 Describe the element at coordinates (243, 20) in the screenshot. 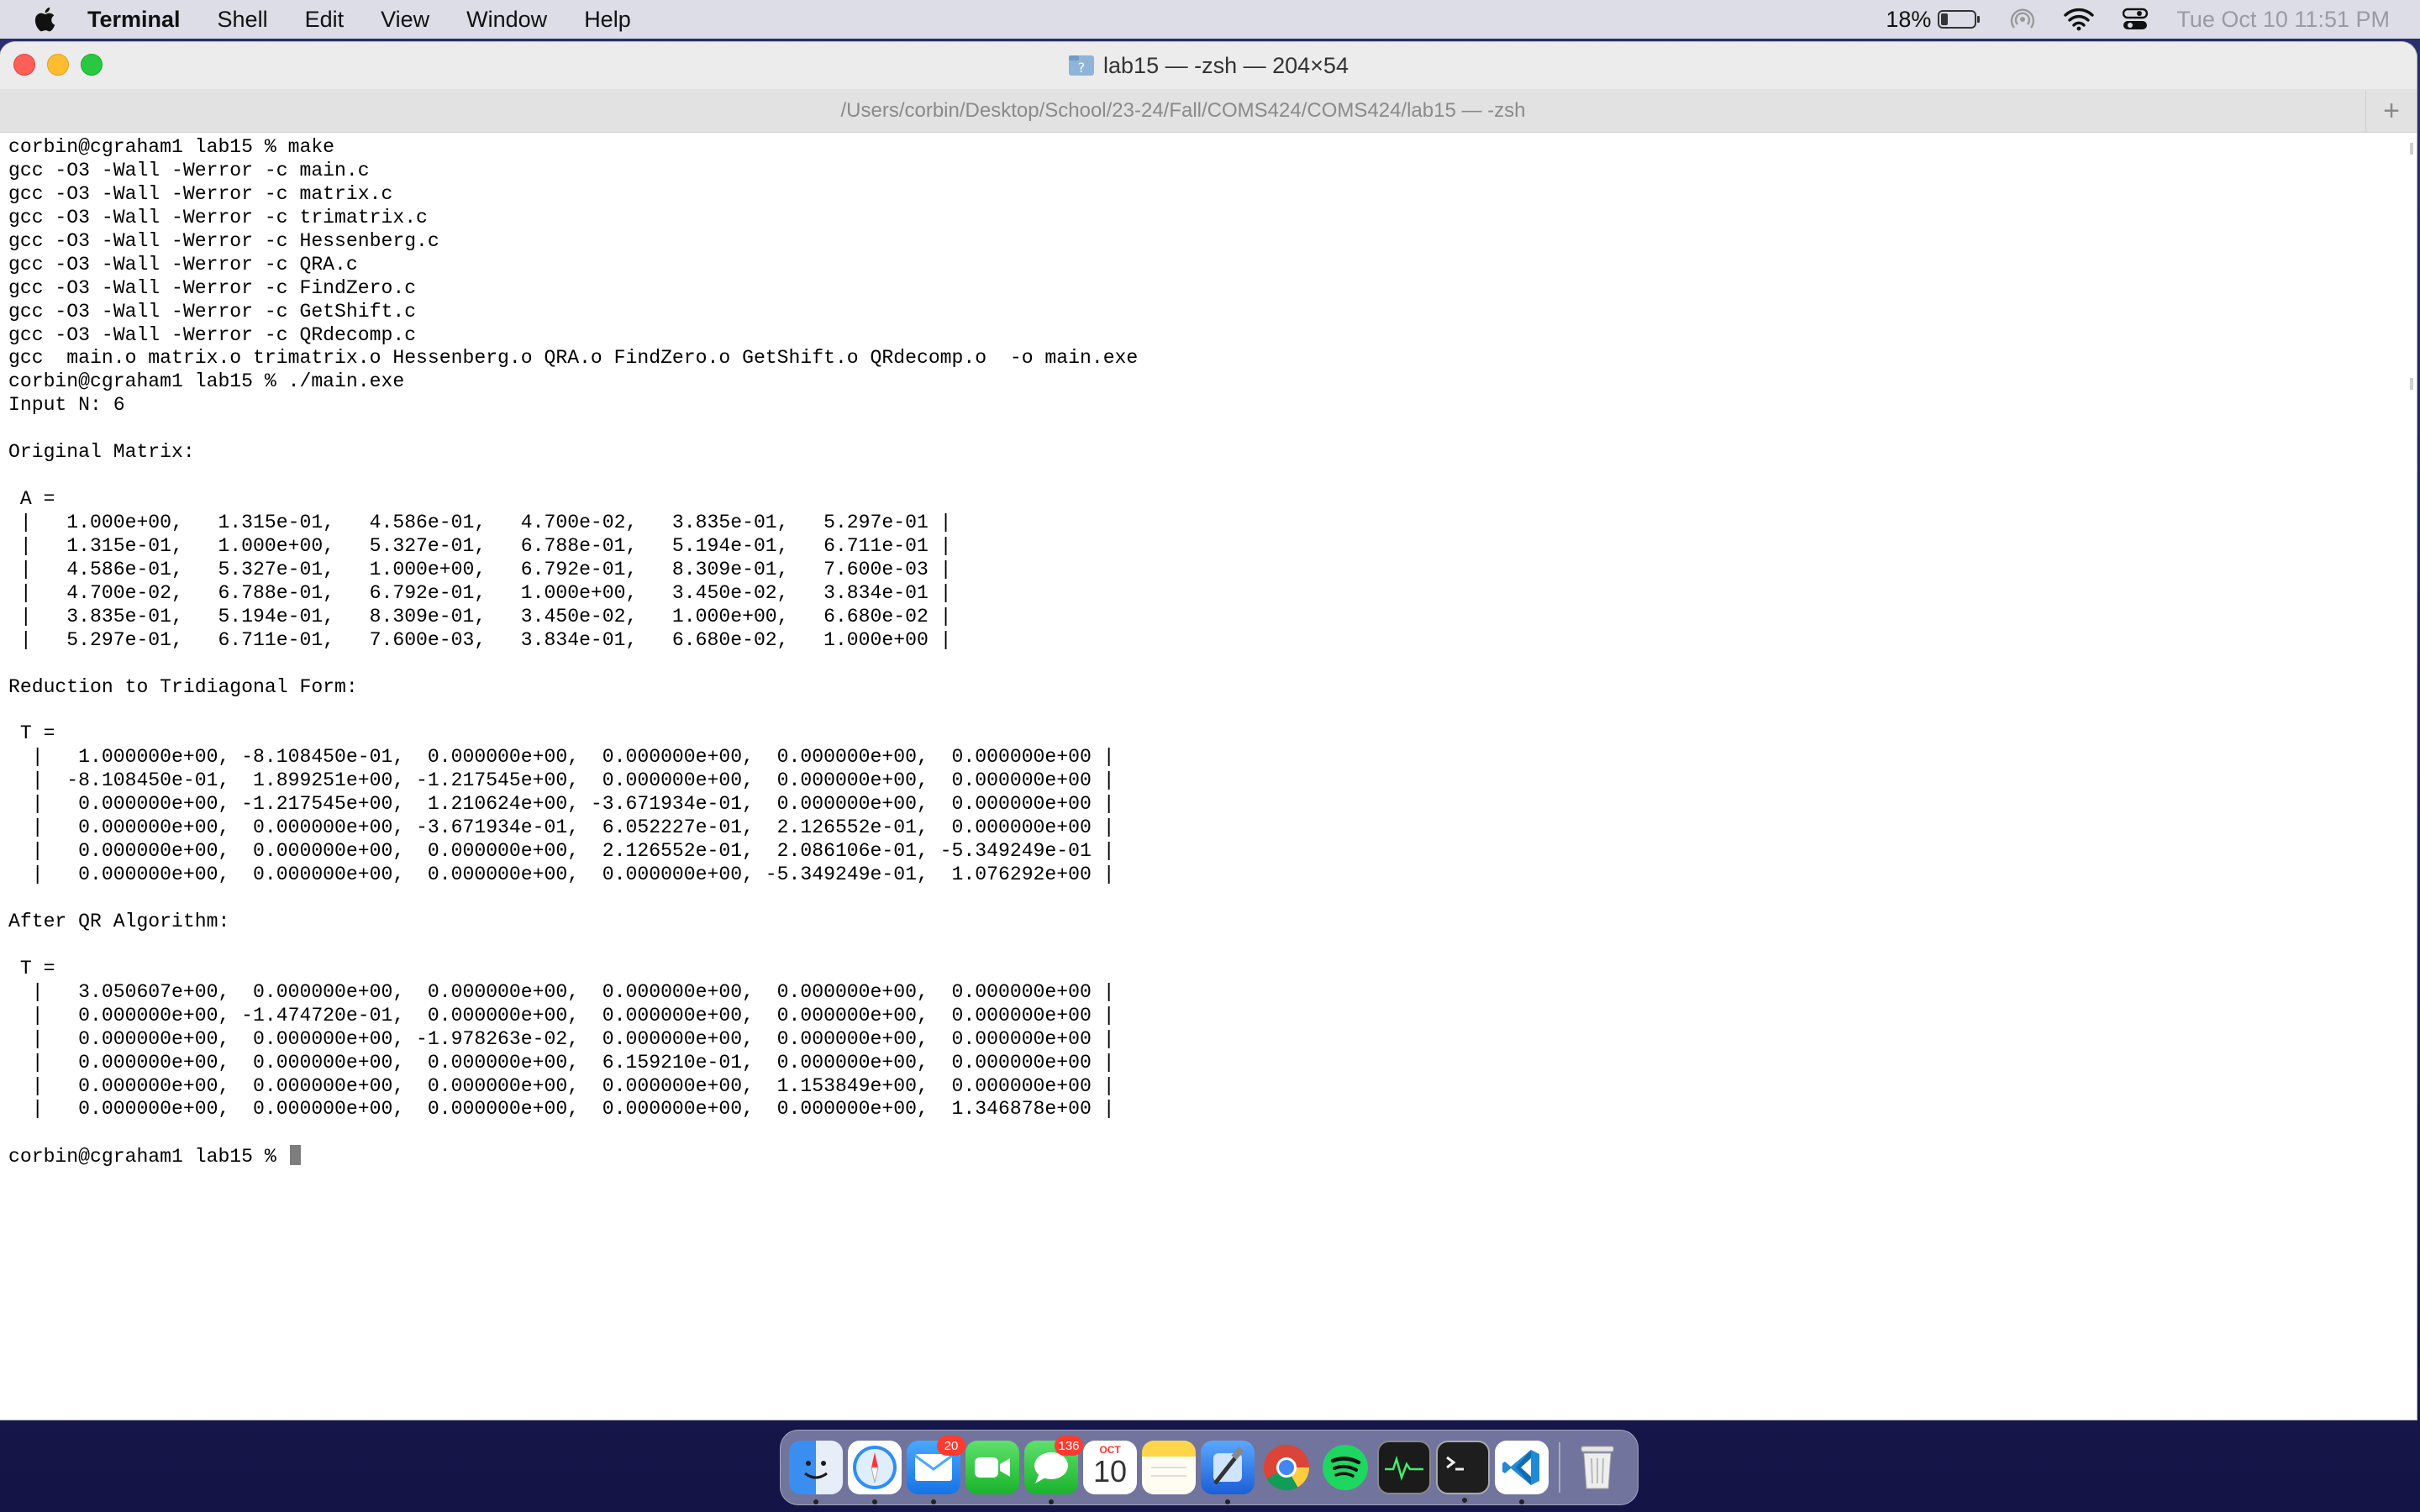

I see `menu-shell: Shell` at that location.